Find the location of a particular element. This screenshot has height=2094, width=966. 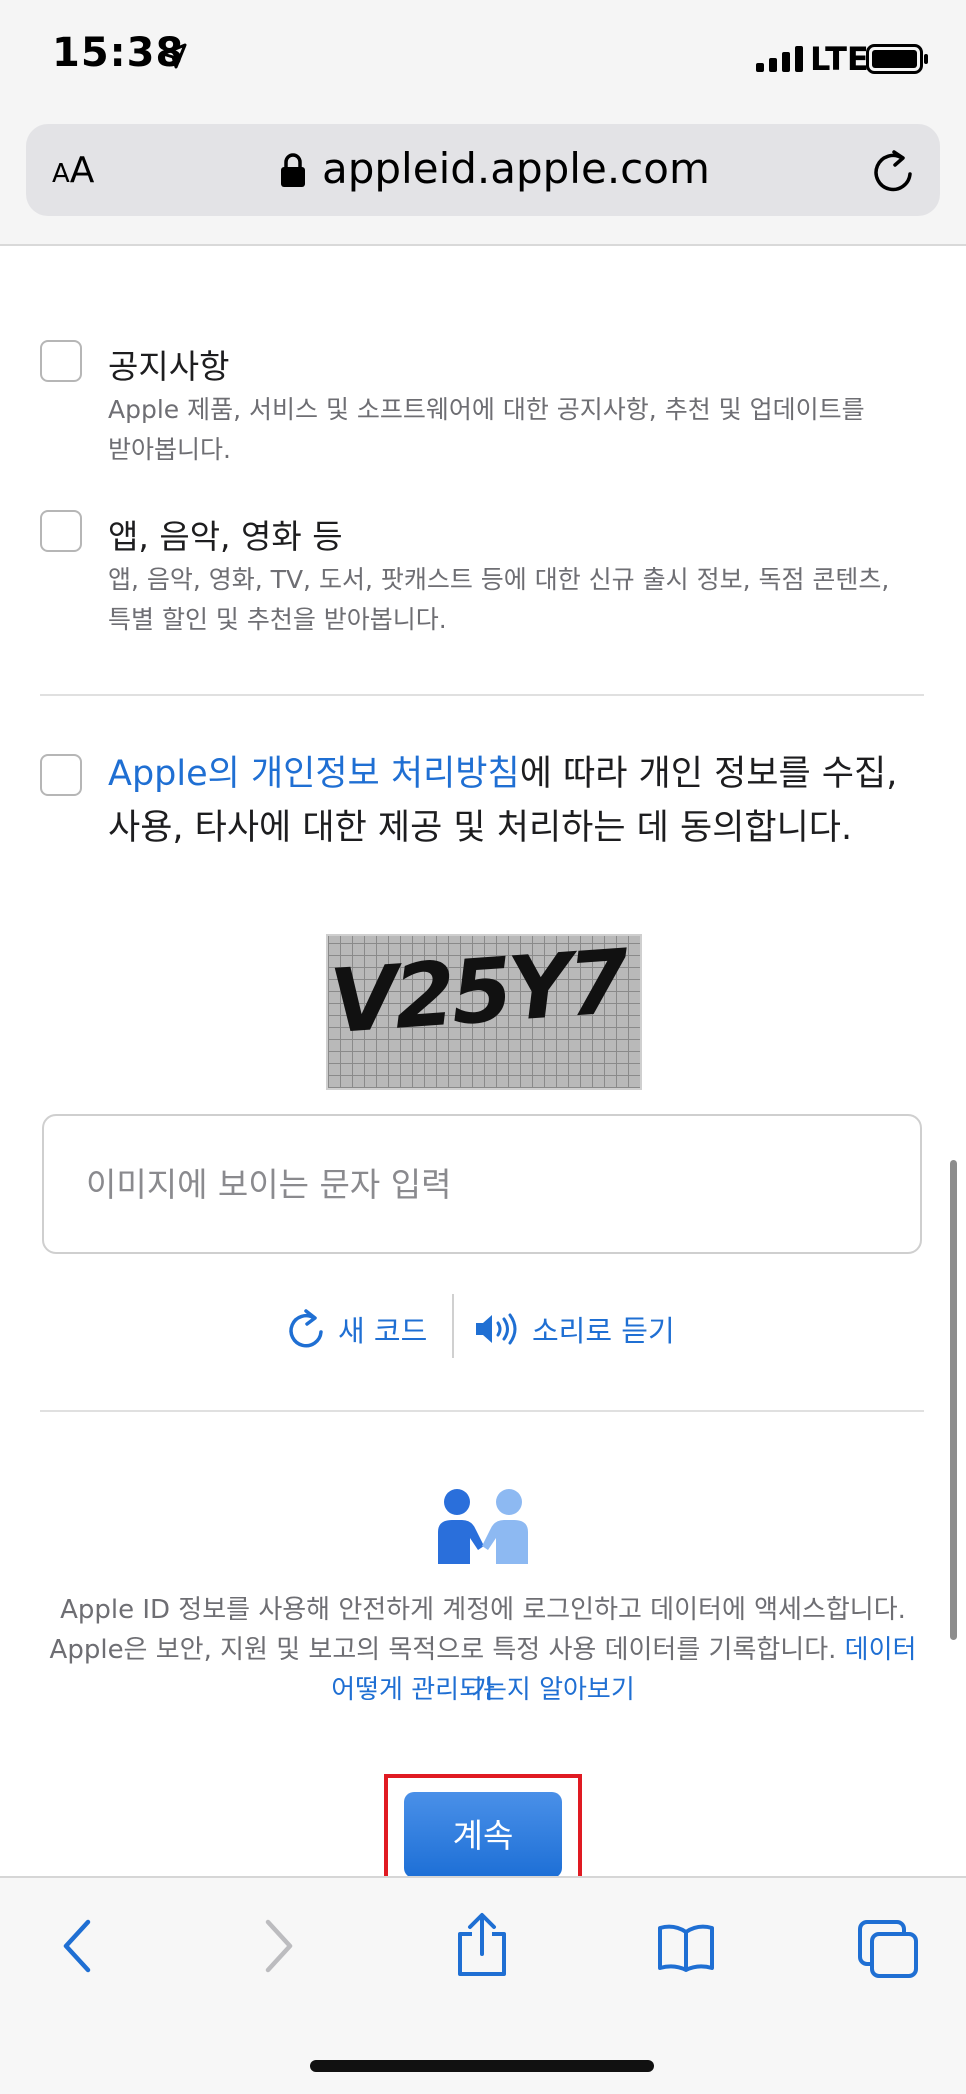

data-privacy-handshake-icon is located at coordinates (483, 1526).